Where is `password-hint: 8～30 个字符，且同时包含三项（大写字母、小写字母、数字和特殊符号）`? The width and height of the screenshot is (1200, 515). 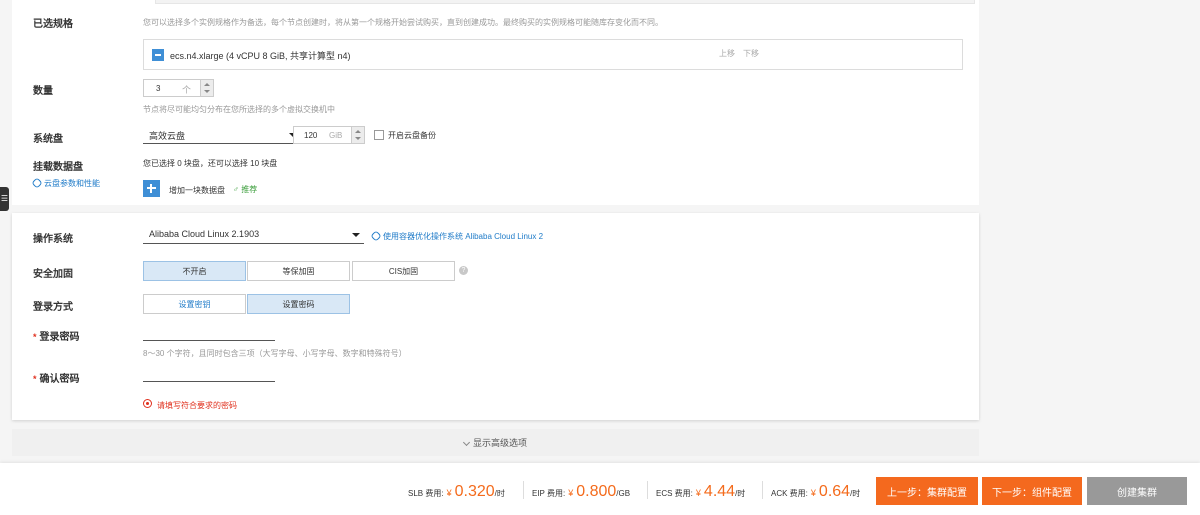 password-hint: 8～30 个字符，且同时包含三项（大写字母、小写字母、数字和特殊符号） is located at coordinates (275, 353).